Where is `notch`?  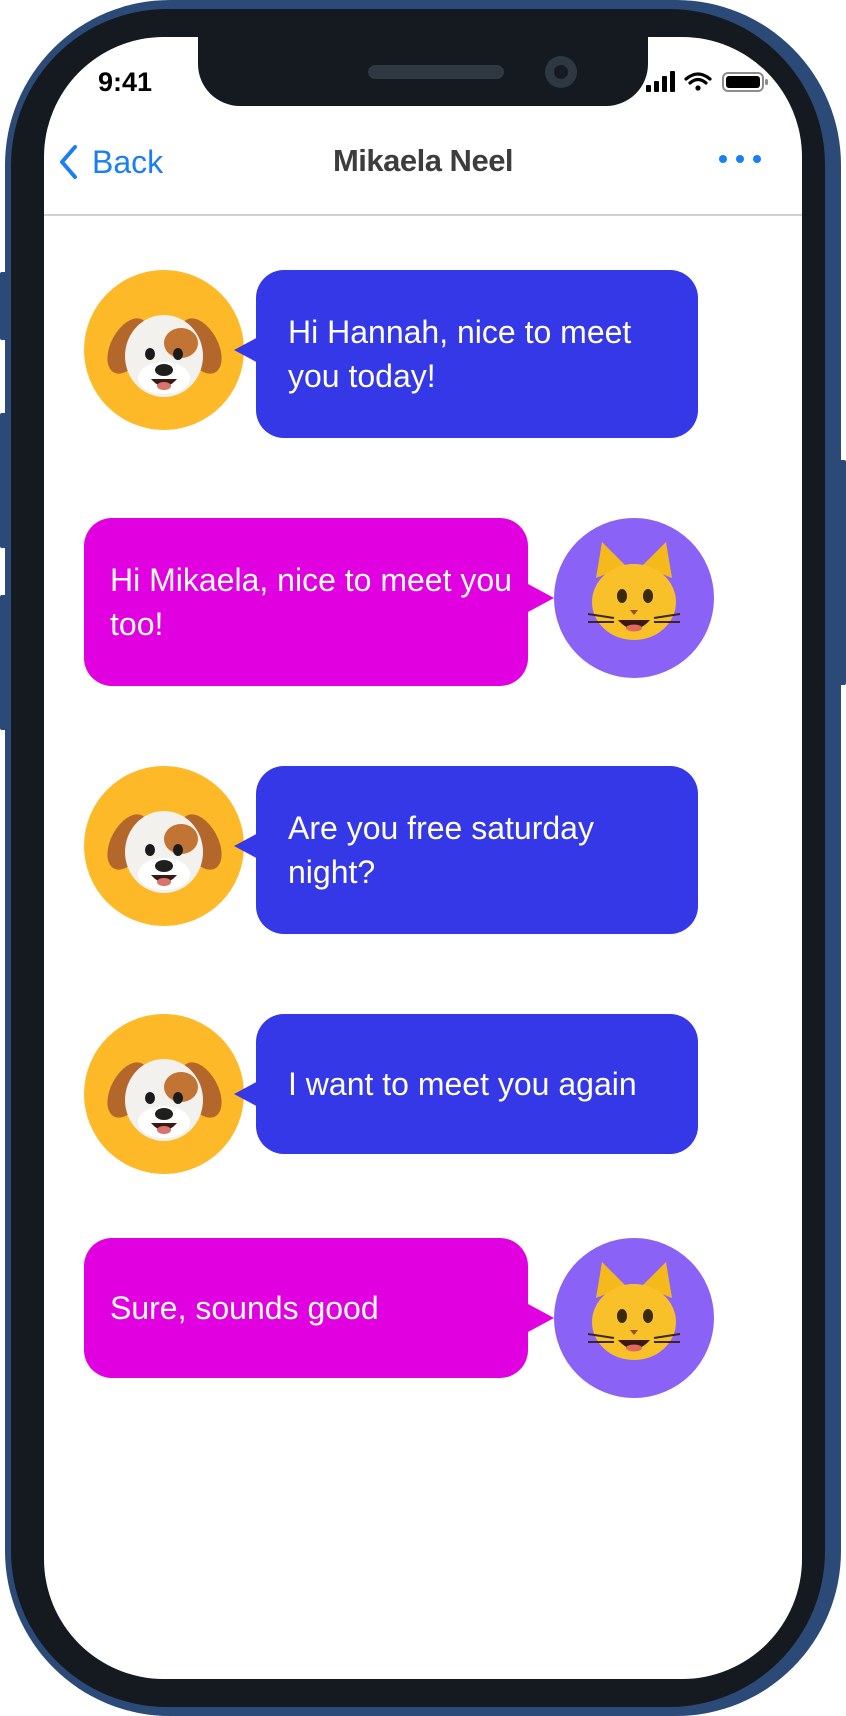 notch is located at coordinates (423, 71).